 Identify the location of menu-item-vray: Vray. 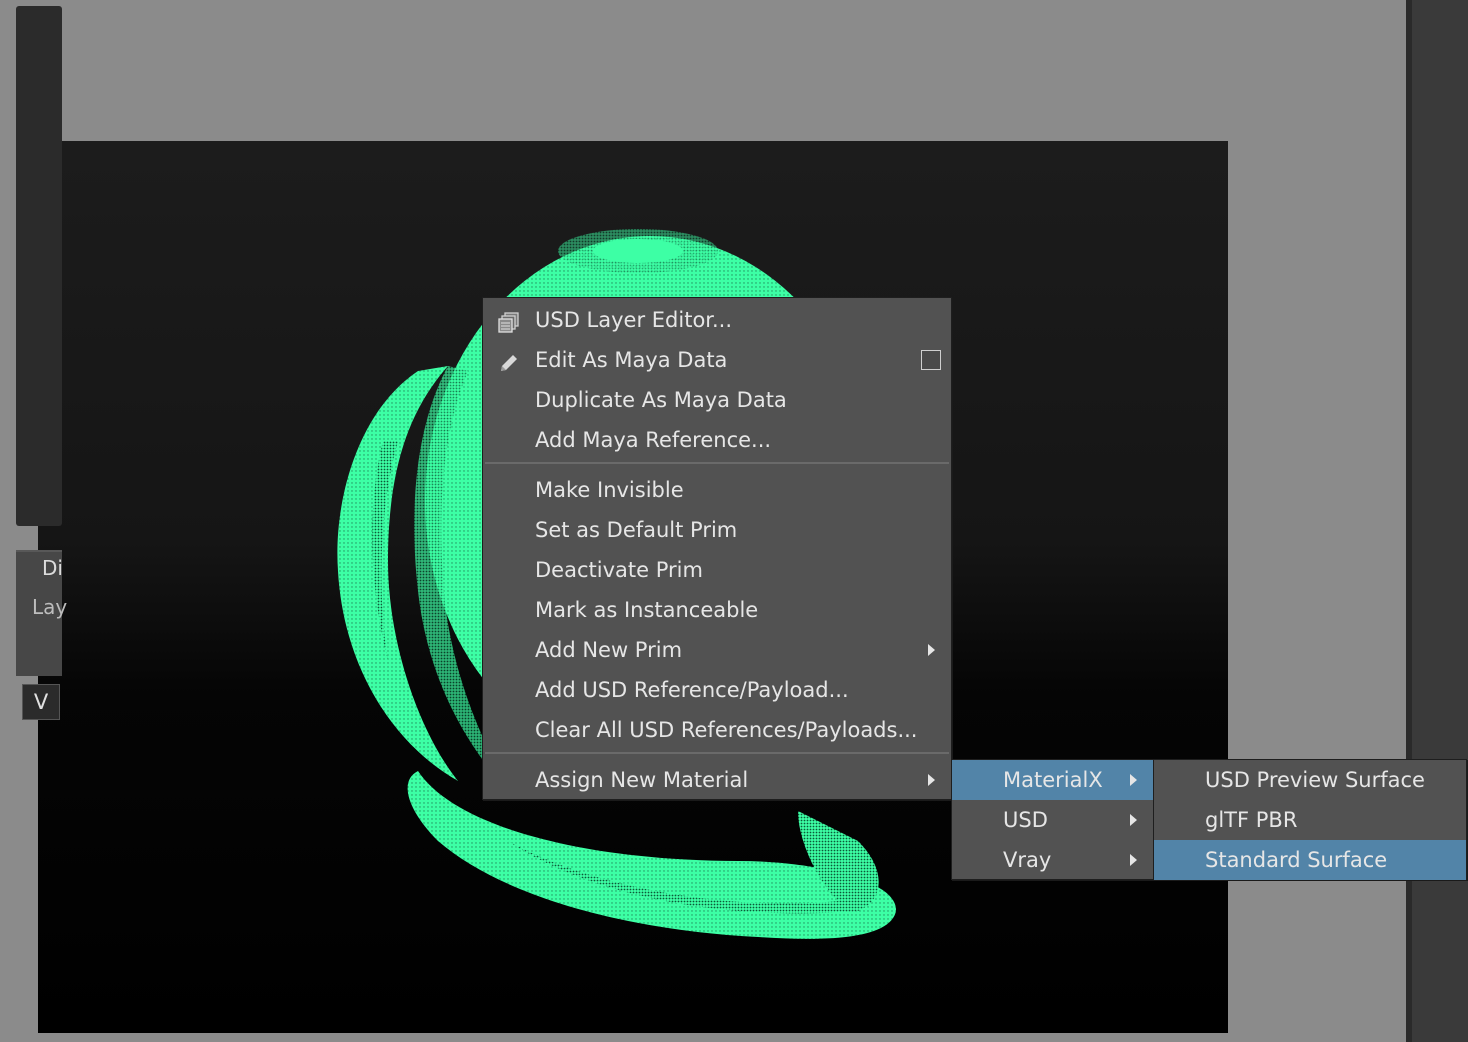
(1052, 860).